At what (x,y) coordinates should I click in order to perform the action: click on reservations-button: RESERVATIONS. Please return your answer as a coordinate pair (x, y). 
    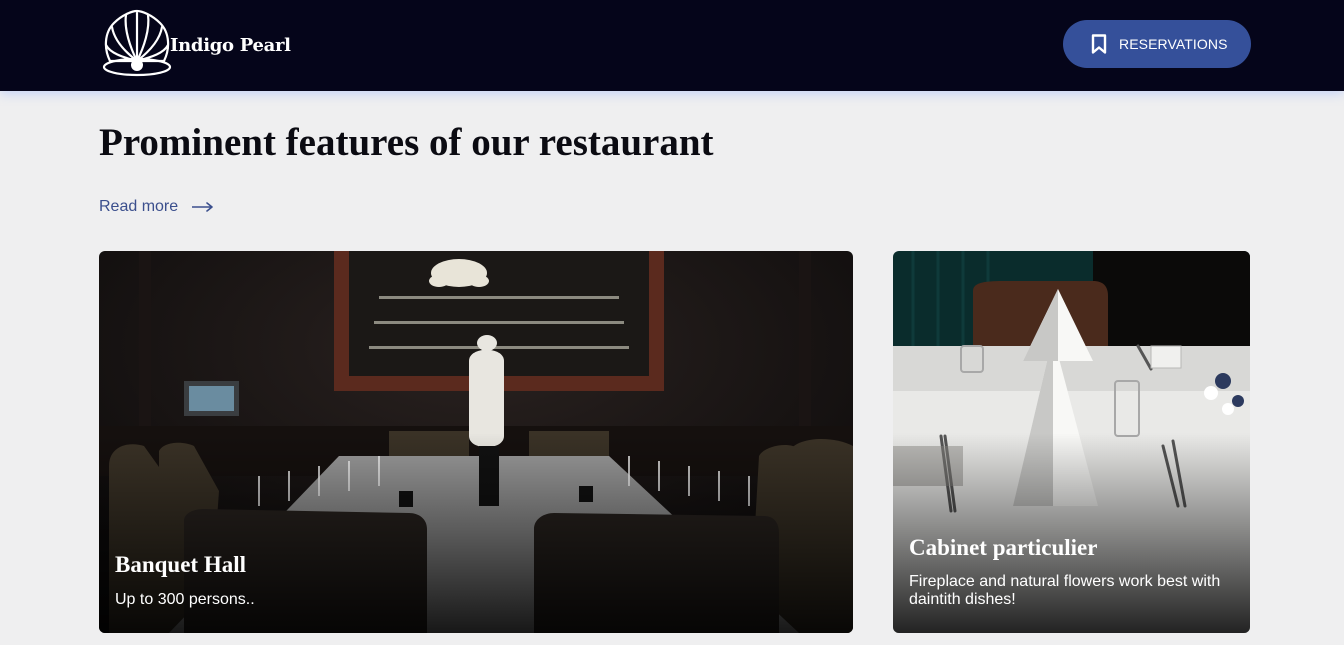
    Looking at the image, I should click on (1157, 44).